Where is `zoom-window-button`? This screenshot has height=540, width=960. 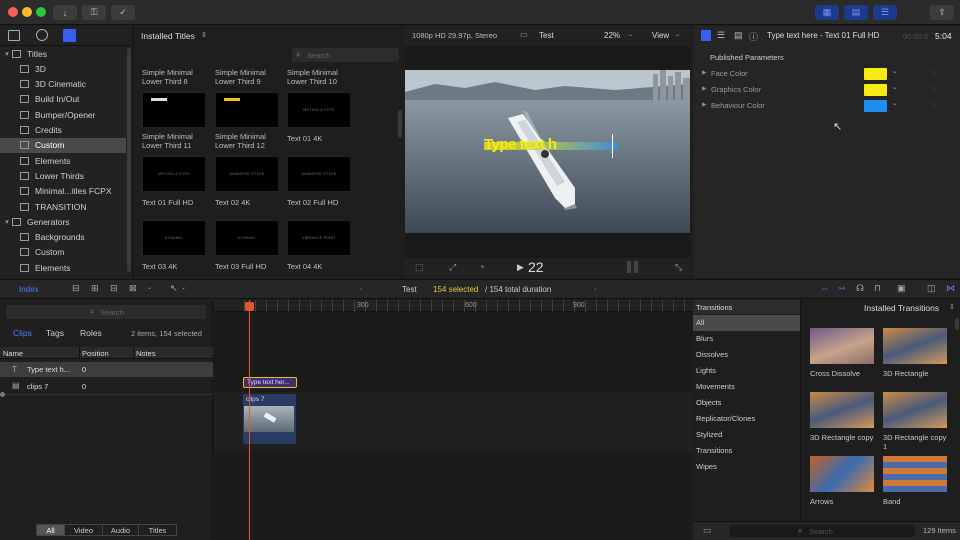
zoom-window-button is located at coordinates (41, 12).